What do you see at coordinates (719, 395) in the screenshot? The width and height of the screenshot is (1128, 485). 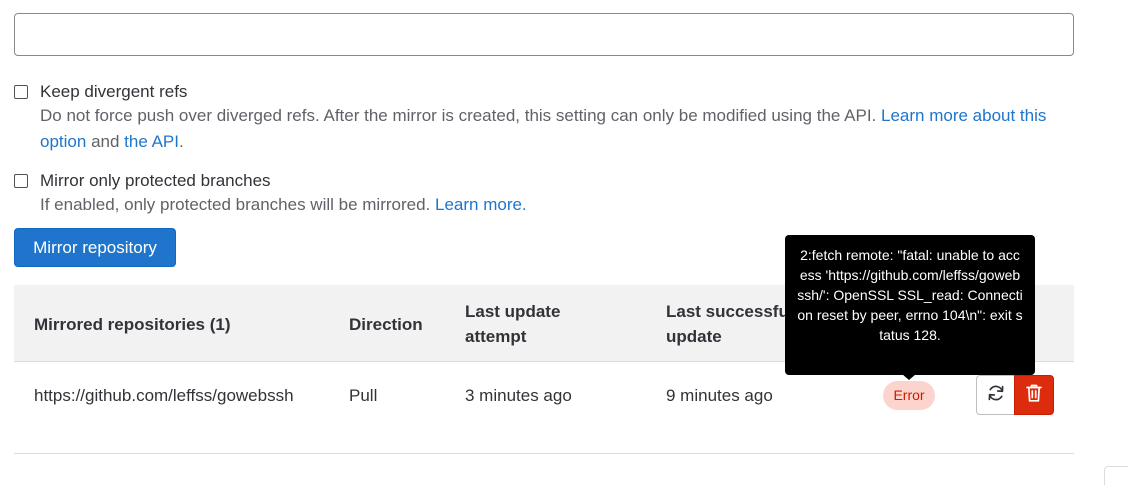 I see `cell-last-success: 9 minutes ago` at bounding box center [719, 395].